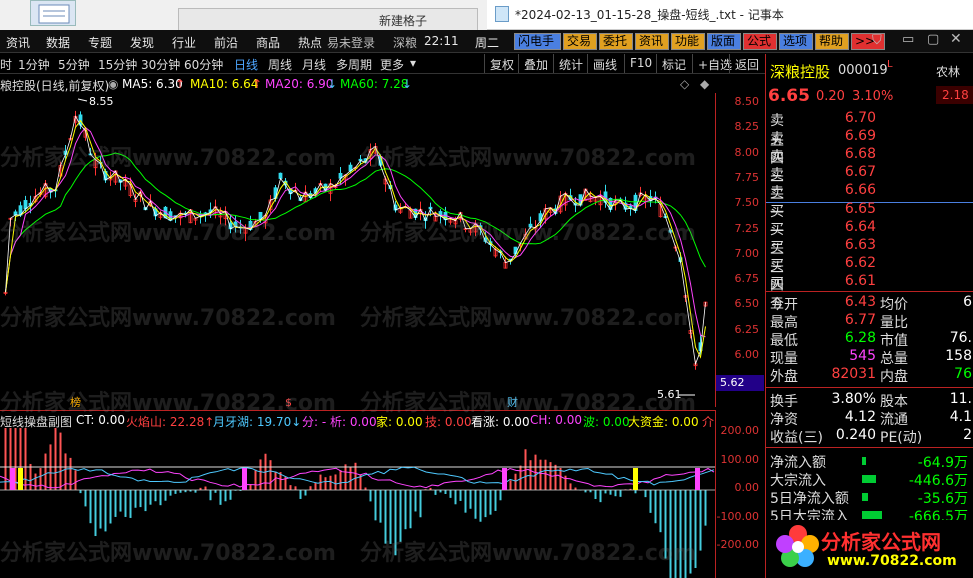 This screenshot has width=973, height=578. What do you see at coordinates (580, 41) in the screenshot?
I see `toolbar-button-1: 交易` at bounding box center [580, 41].